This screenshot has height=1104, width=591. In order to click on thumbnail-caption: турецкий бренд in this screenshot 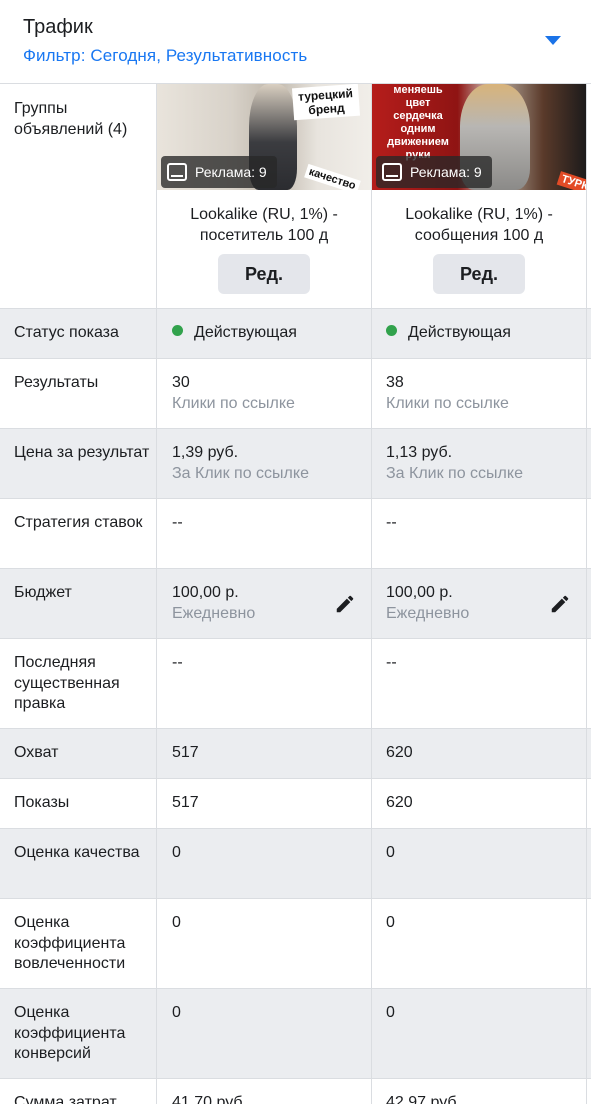, I will do `click(326, 102)`.